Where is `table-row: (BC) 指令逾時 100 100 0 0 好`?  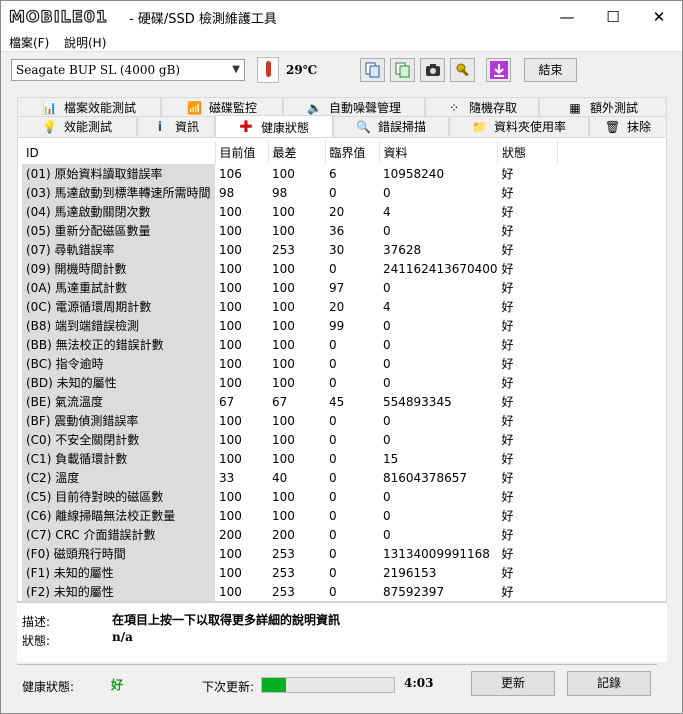 table-row: (BC) 指令逾時 100 100 0 0 好 is located at coordinates (290, 363).